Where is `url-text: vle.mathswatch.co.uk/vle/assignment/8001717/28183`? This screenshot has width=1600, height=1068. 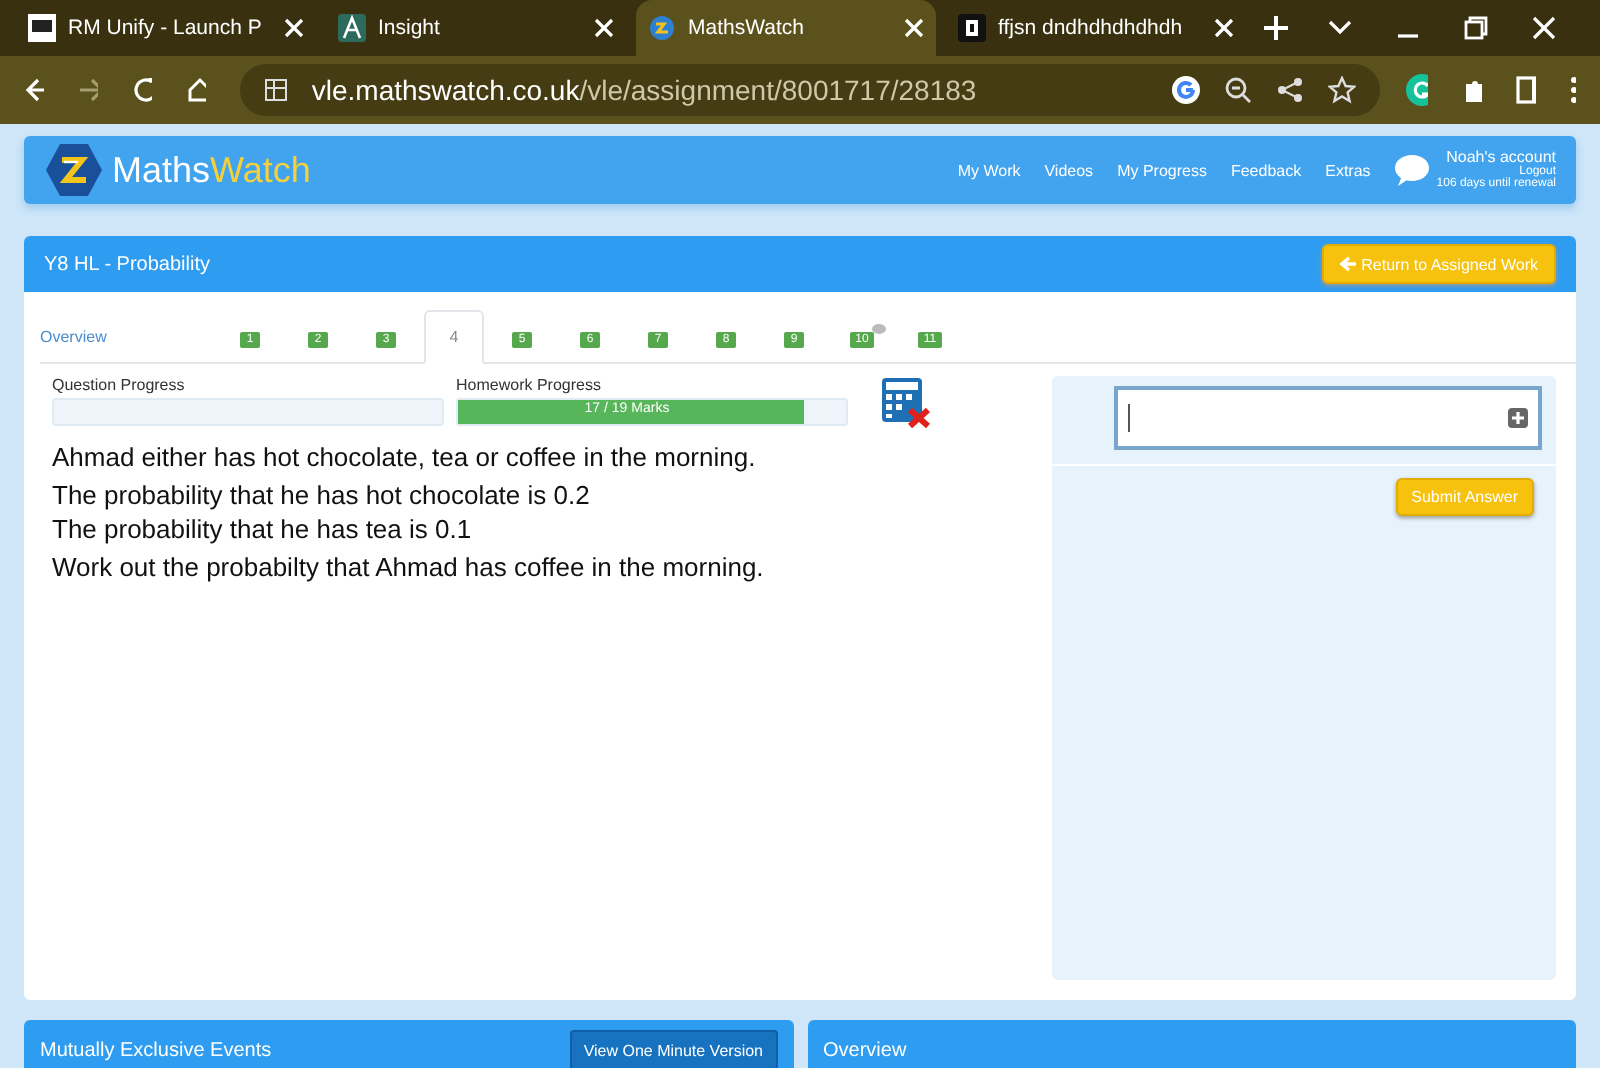
url-text: vle.mathswatch.co.uk/vle/assignment/8001717/28183 is located at coordinates (644, 90).